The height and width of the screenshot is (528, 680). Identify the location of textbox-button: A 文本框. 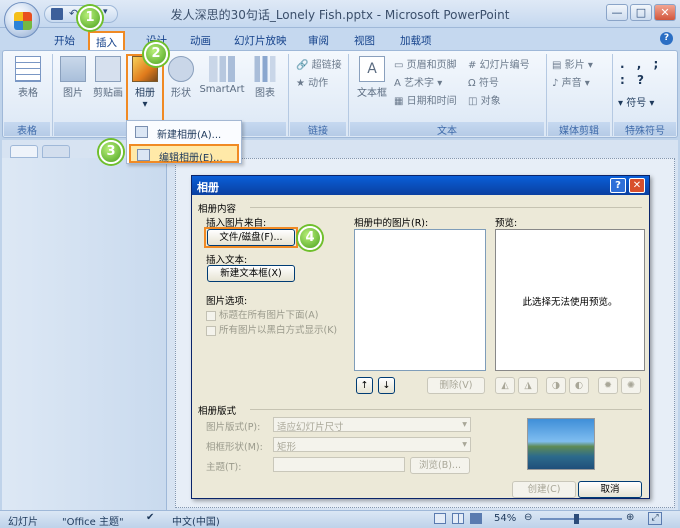
(372, 77).